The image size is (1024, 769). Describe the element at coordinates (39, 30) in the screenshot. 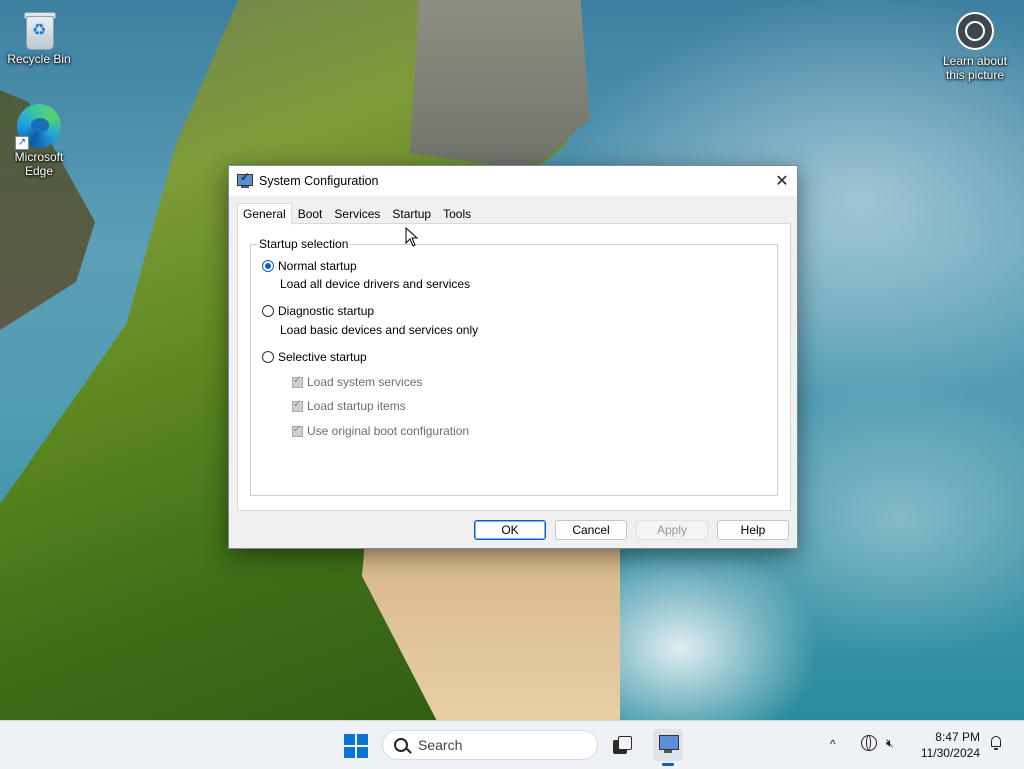

I see `recycle-bin-icon: ♻` at that location.